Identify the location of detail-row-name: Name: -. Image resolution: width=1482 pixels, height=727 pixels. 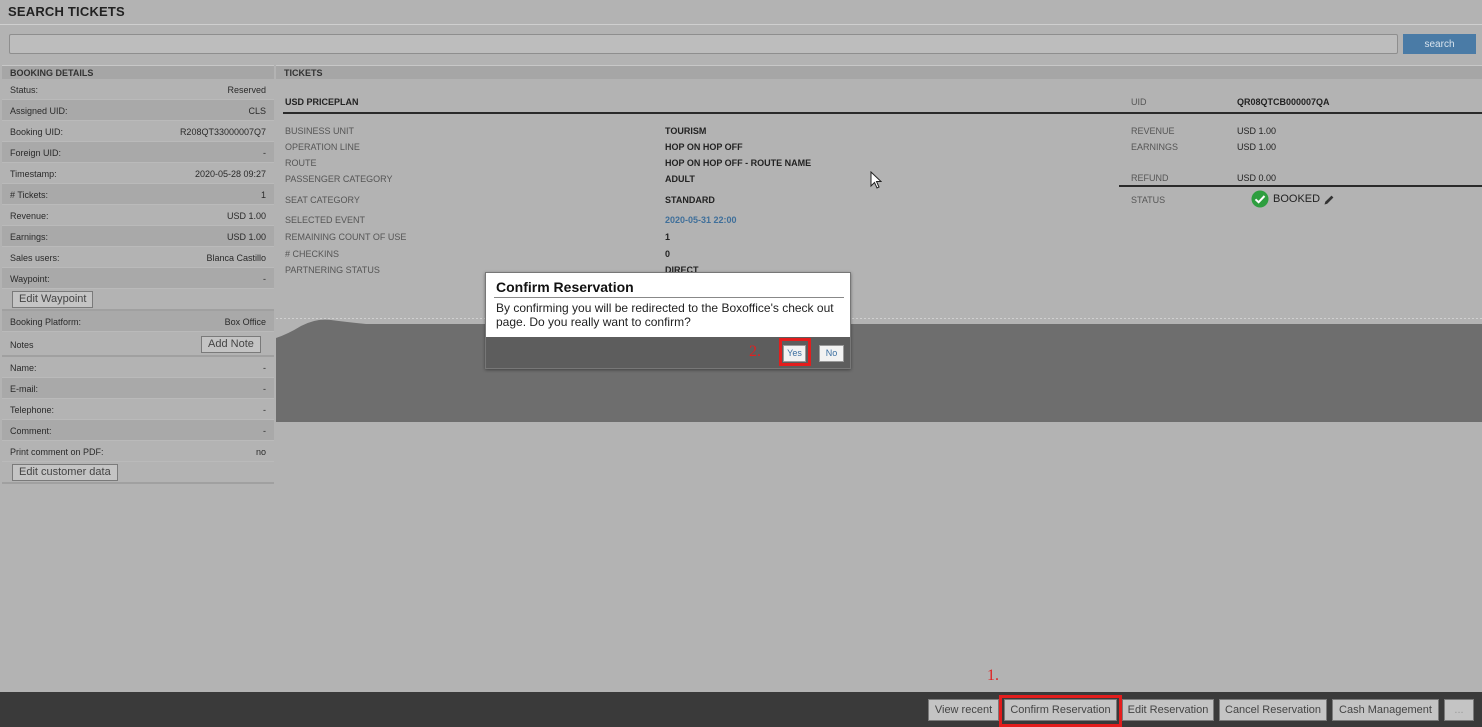
(138, 367).